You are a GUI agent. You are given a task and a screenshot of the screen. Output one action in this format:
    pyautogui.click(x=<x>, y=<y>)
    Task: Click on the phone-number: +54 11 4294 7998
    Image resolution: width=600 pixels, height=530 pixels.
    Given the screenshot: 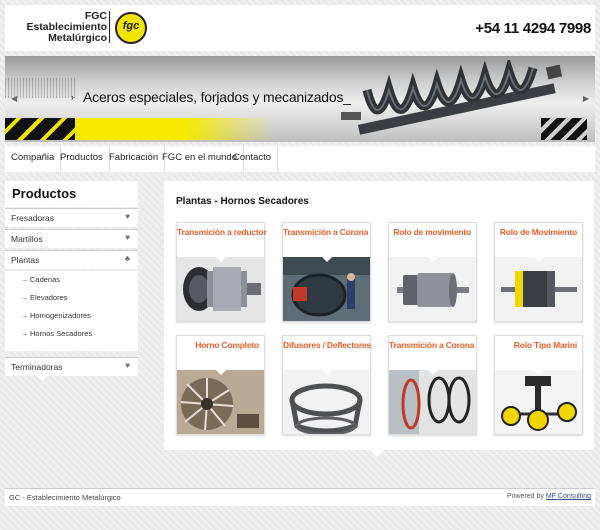 What is the action you would take?
    pyautogui.click(x=533, y=28)
    